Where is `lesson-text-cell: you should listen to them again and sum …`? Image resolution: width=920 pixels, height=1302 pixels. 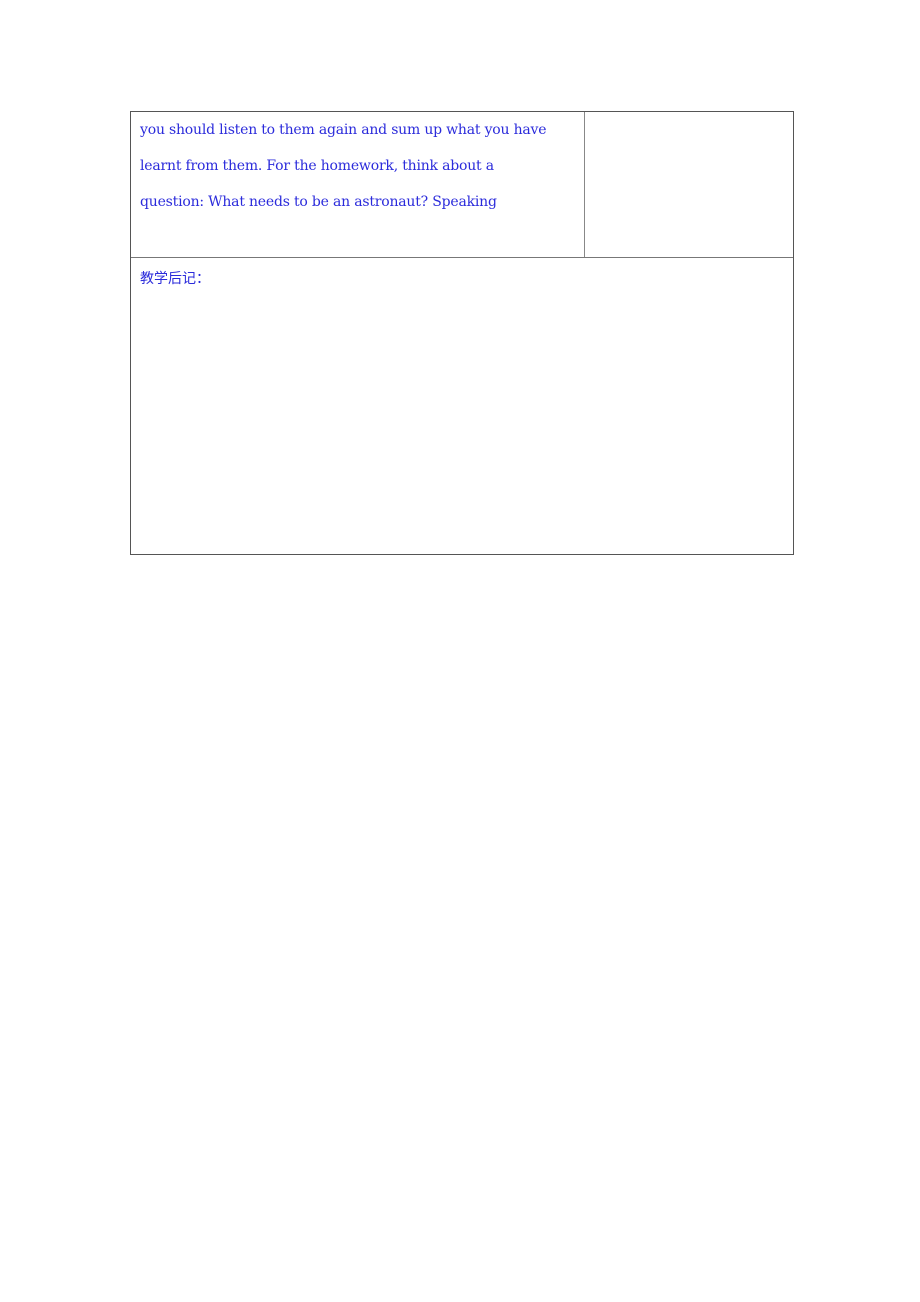
lesson-text-cell: you should listen to them again and sum … is located at coordinates (358, 184).